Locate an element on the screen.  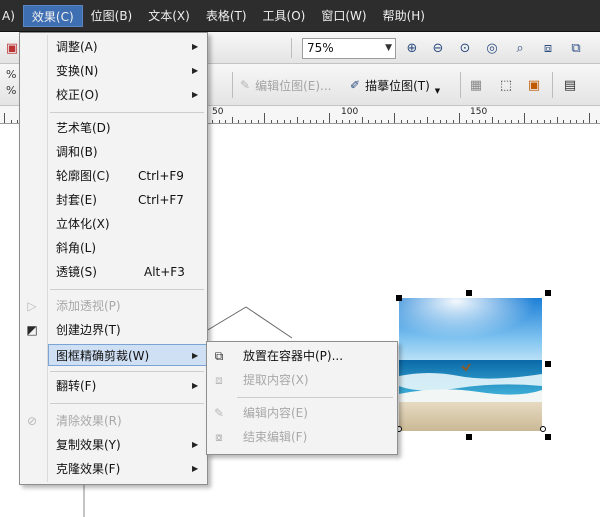
menu-item-create-boundary: ◩ 创建边界(T) is located at coordinates (113, 330).